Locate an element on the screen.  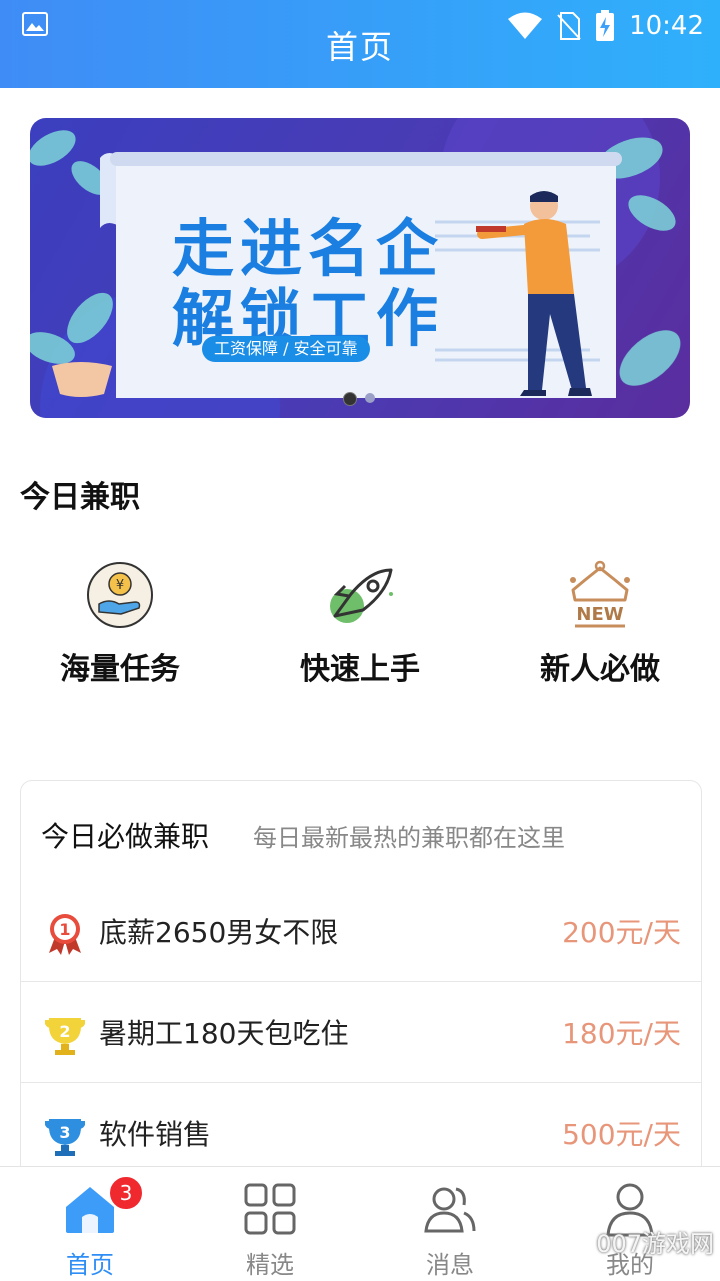
rank-2-trophy-icon: 2 is located at coordinates (65, 1034).